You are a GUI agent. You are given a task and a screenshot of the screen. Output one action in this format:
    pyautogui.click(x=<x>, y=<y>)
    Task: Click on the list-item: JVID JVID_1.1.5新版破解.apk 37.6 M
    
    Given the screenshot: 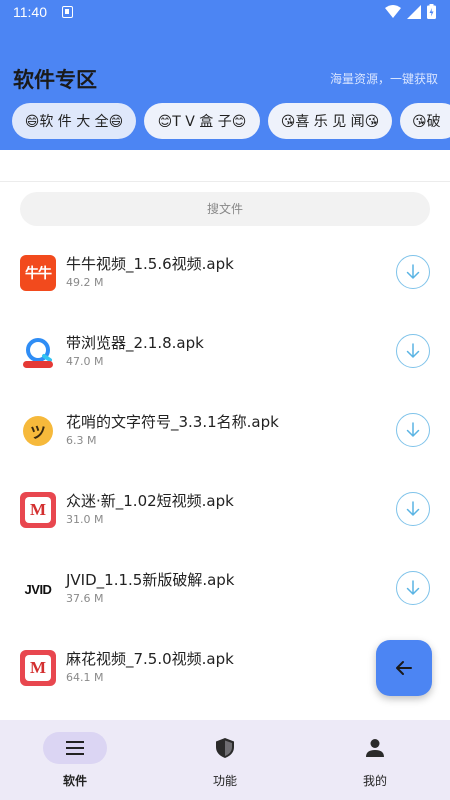 What is the action you would take?
    pyautogui.click(x=225, y=588)
    